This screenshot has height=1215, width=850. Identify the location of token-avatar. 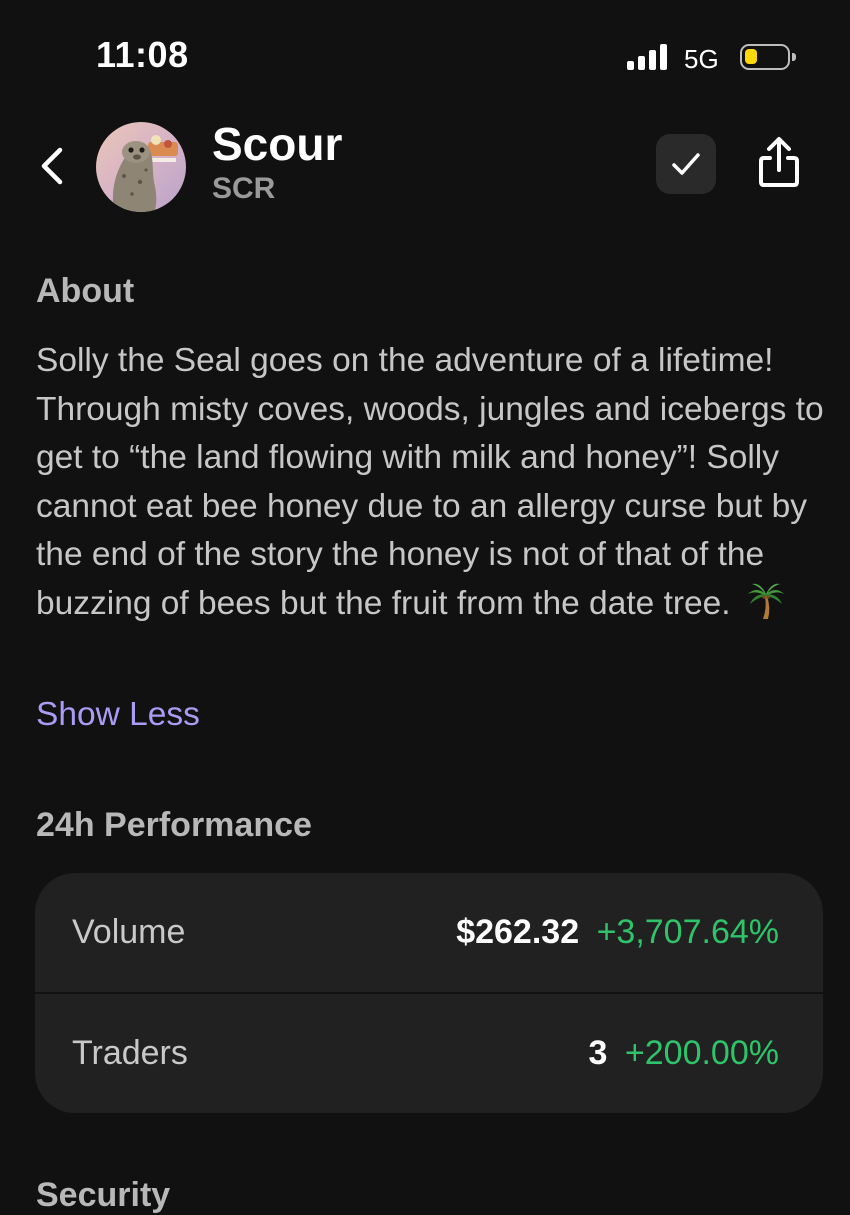
(141, 167).